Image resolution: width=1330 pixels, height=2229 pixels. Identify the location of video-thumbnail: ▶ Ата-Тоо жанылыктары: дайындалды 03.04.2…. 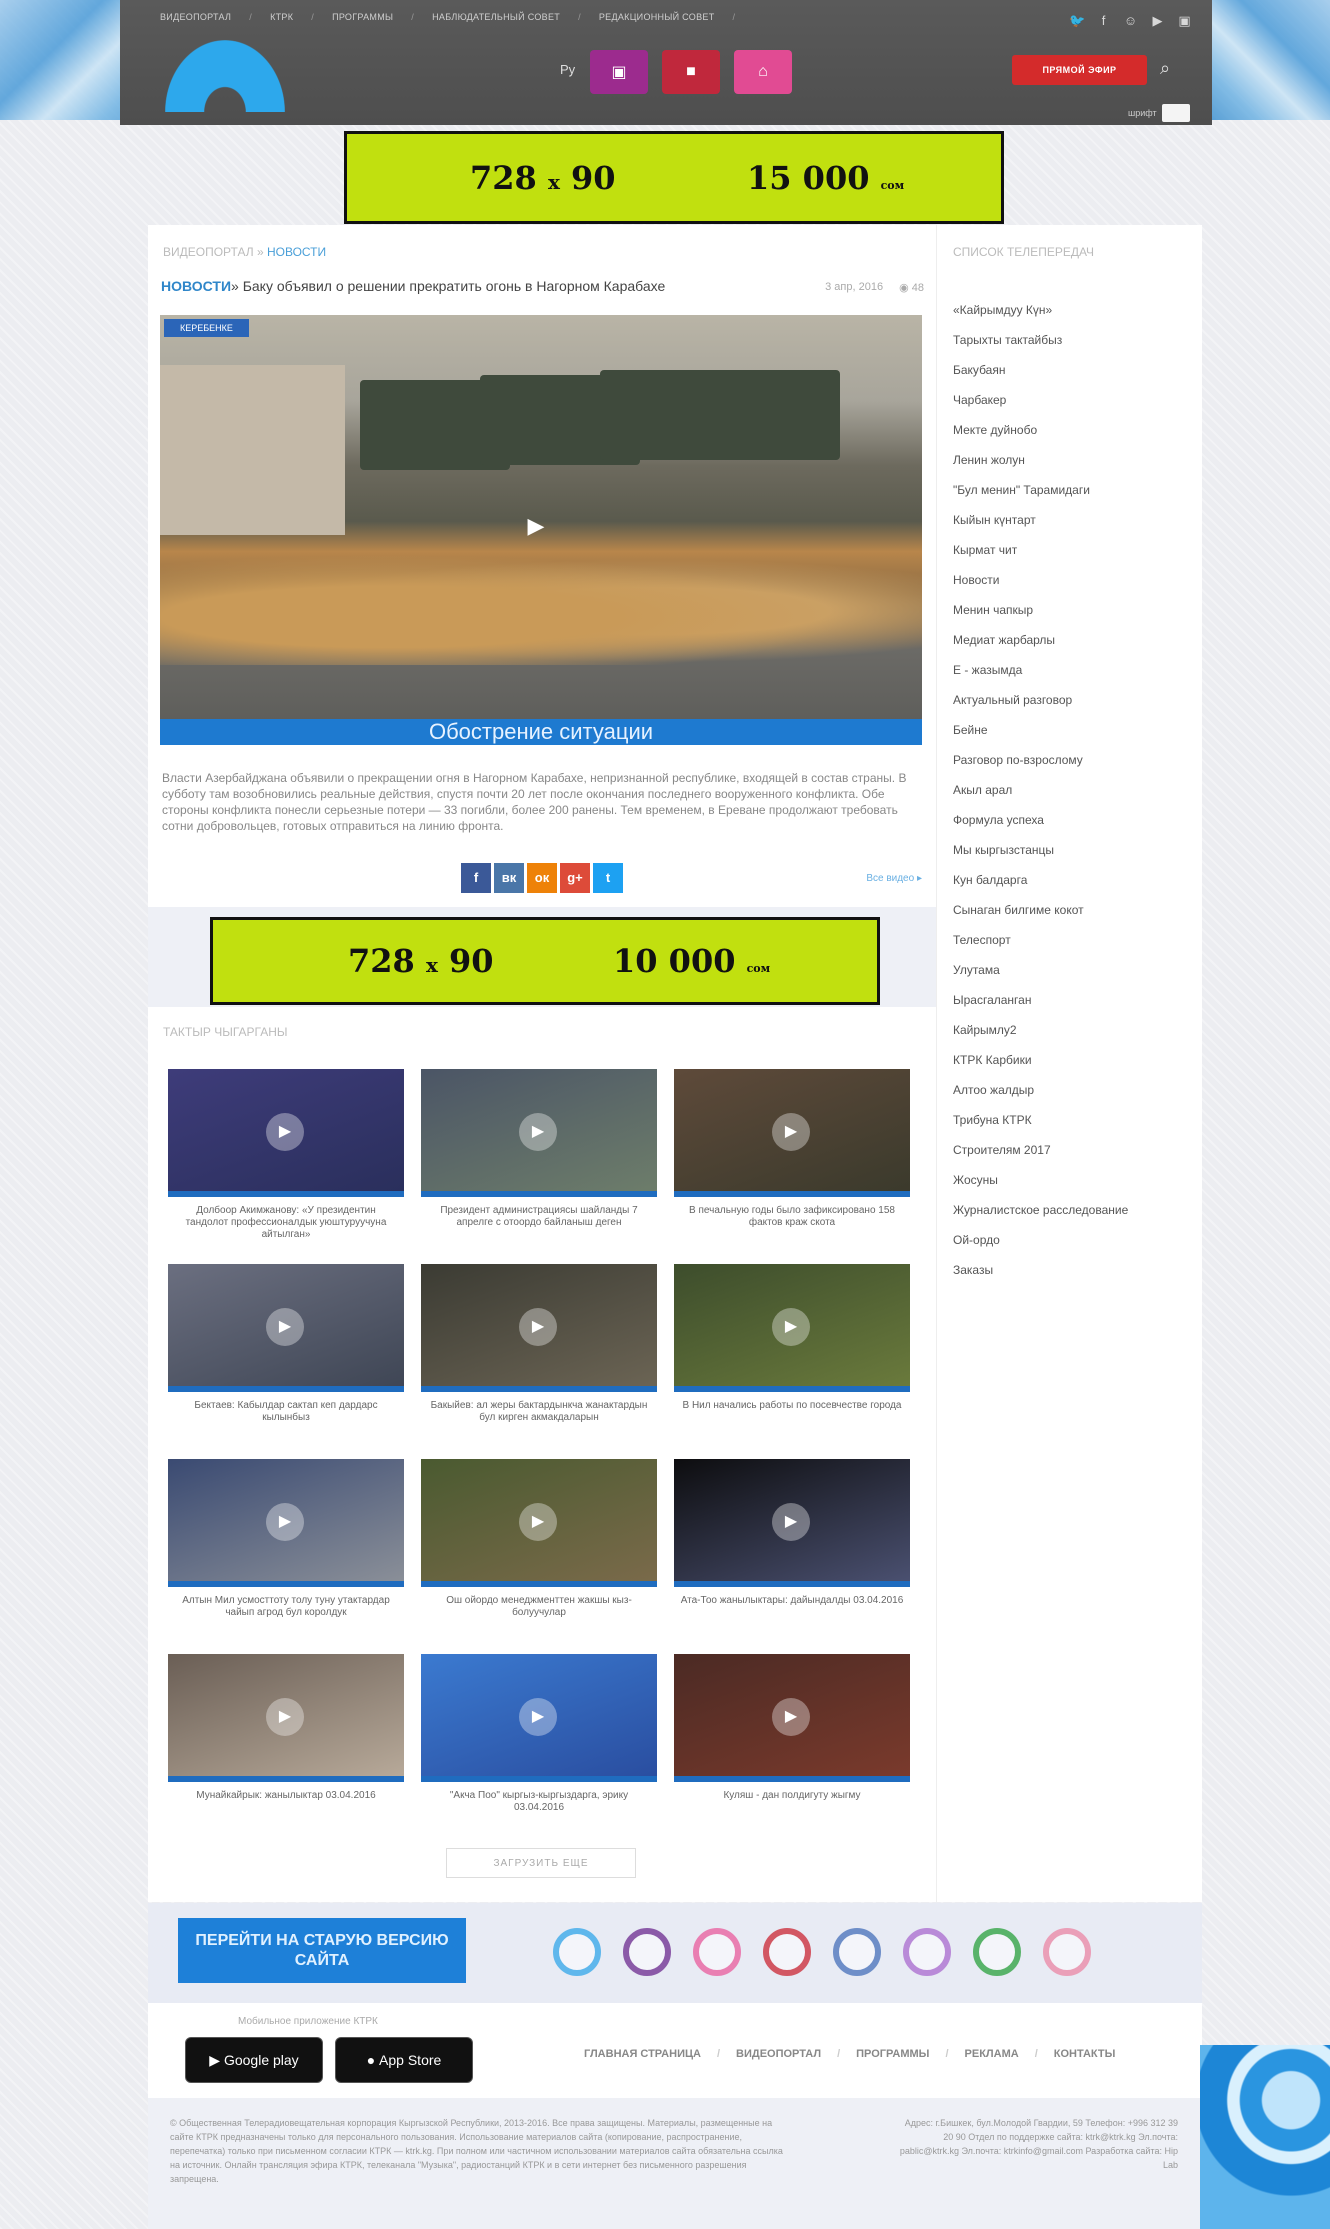
(792, 1533).